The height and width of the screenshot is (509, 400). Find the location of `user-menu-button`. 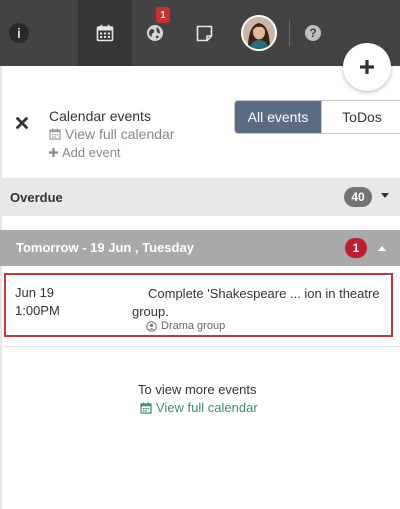

user-menu-button is located at coordinates (259, 33).